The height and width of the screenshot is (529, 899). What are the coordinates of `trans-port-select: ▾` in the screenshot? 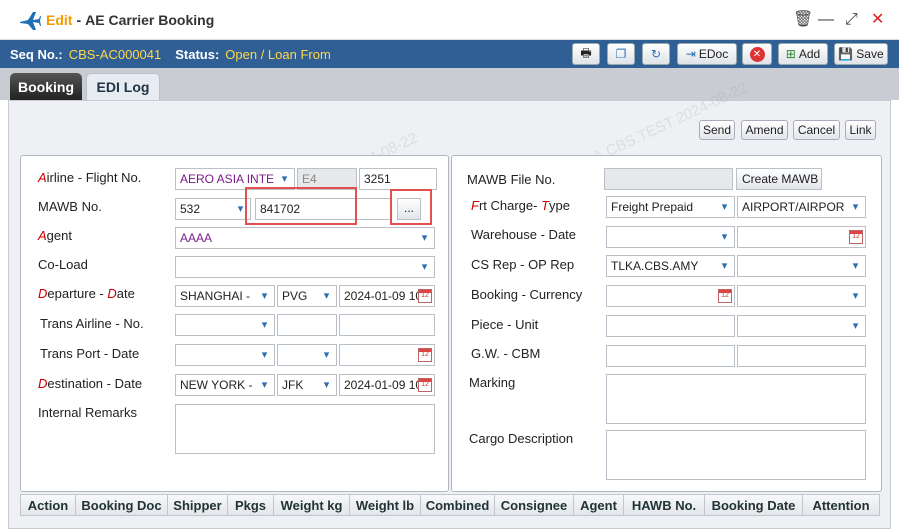 It's located at (225, 355).